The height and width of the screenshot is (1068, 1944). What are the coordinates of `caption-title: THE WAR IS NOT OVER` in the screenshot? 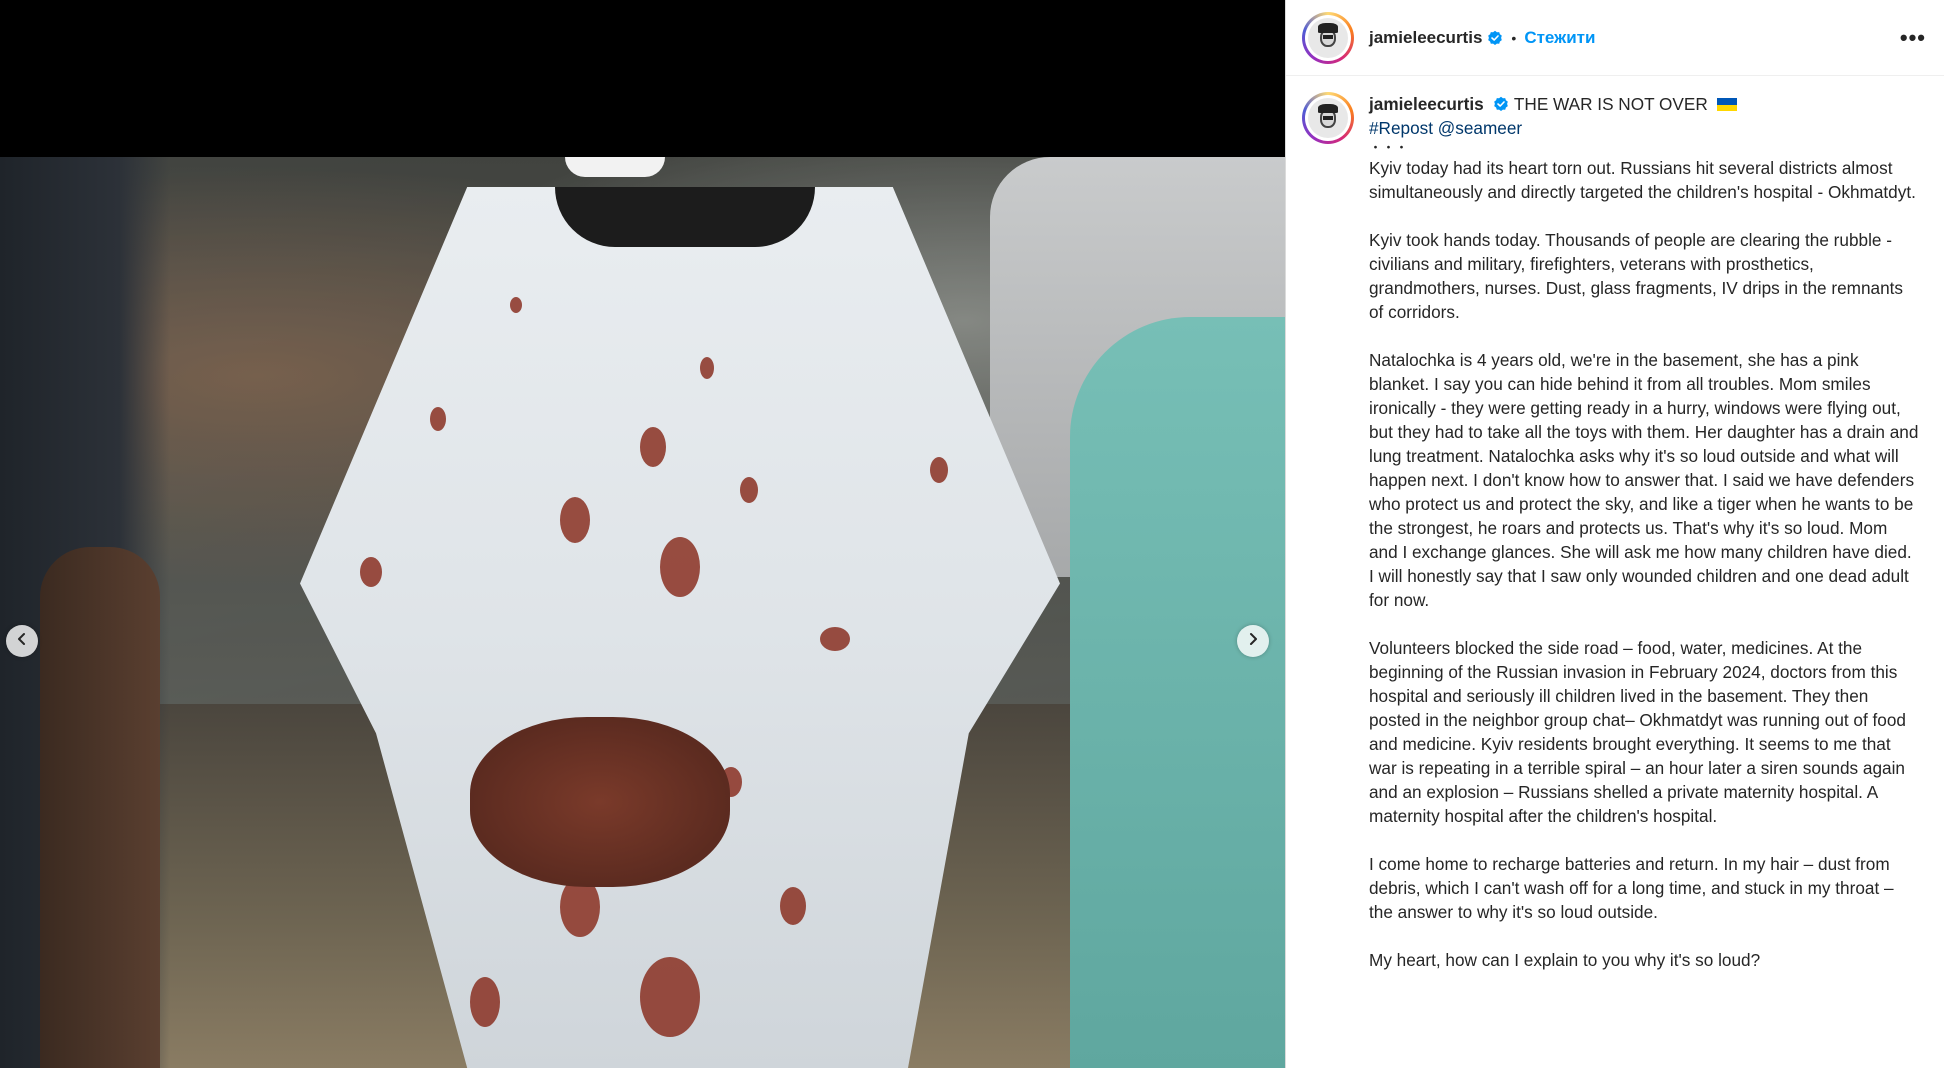 It's located at (1610, 104).